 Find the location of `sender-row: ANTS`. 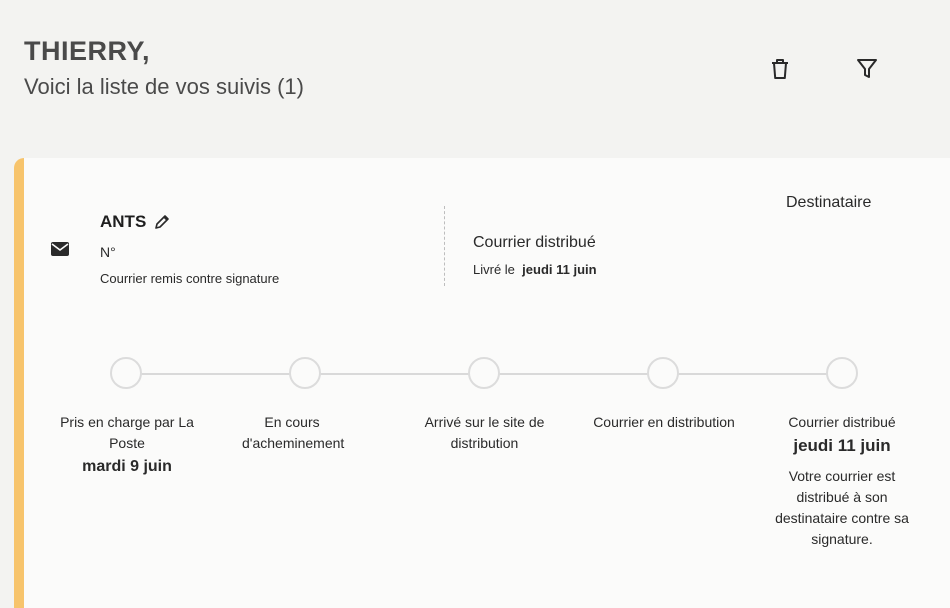

sender-row: ANTS is located at coordinates (135, 222).